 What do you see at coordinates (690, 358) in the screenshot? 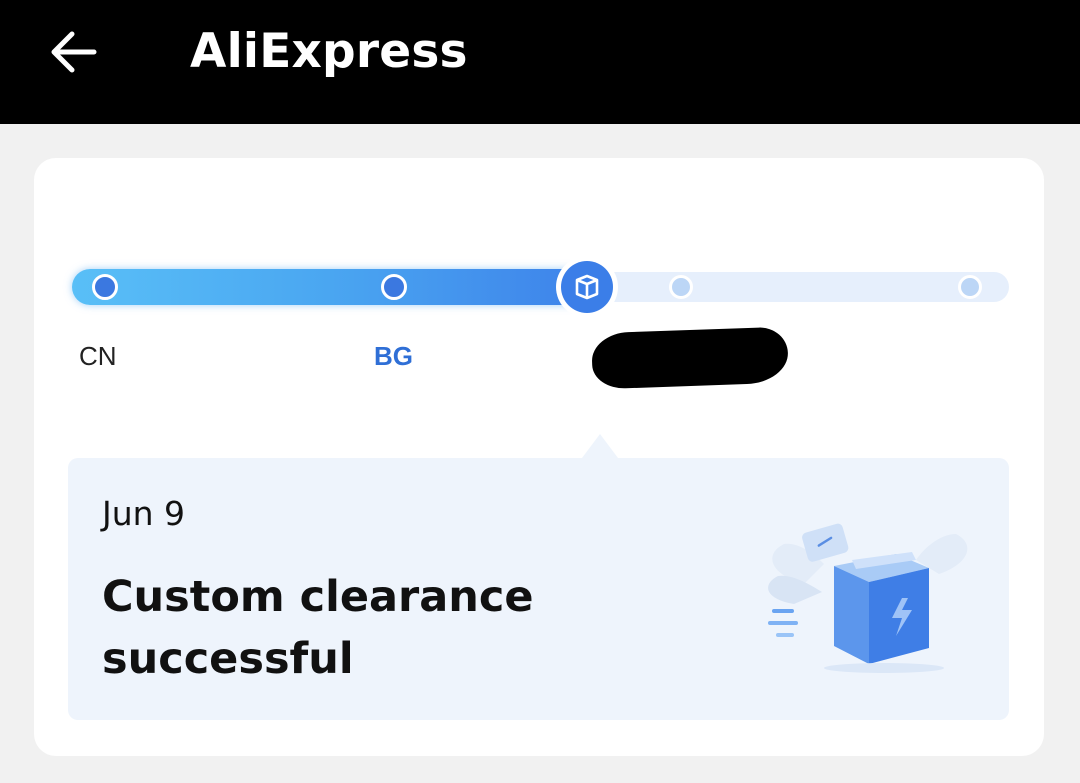
I see `redacted-label` at bounding box center [690, 358].